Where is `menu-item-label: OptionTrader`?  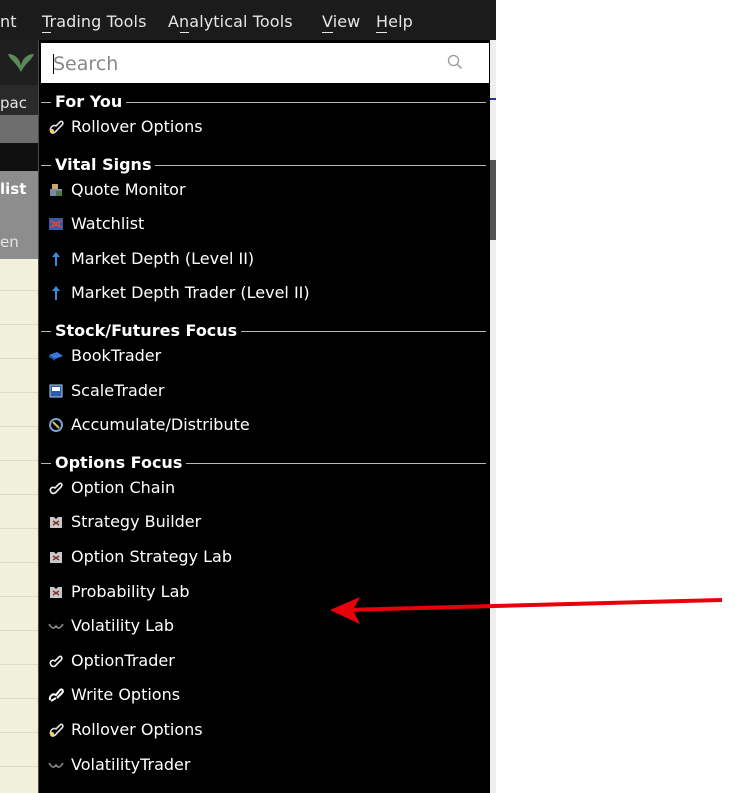
menu-item-label: OptionTrader is located at coordinates (123, 660).